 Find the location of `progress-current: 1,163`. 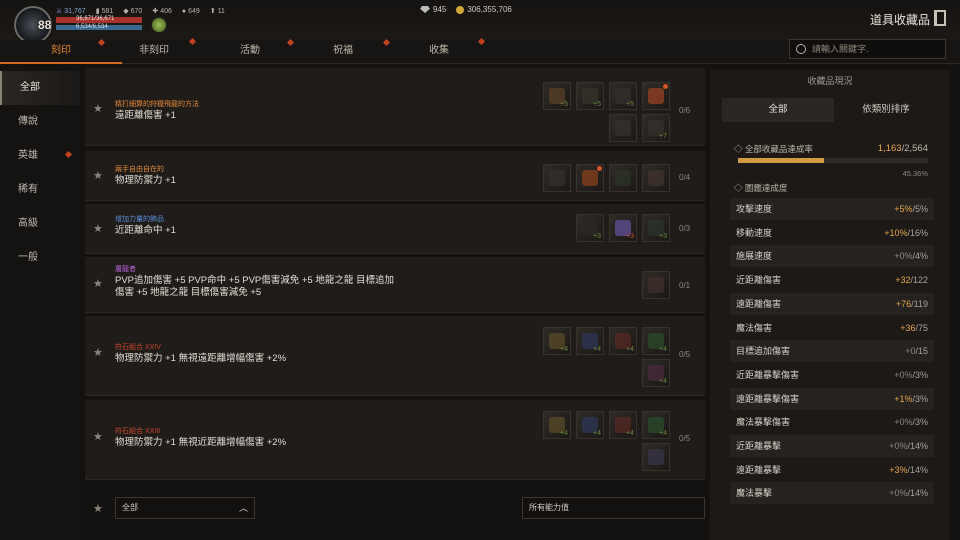

progress-current: 1,163 is located at coordinates (889, 148).